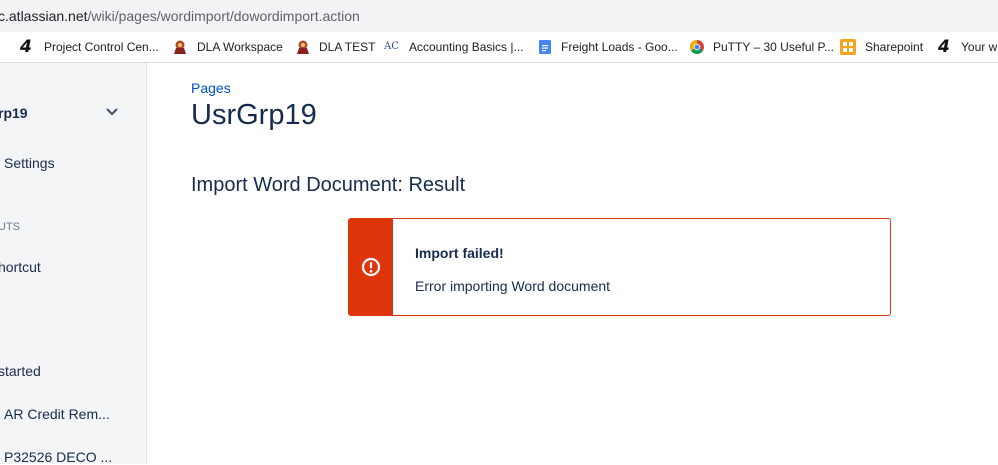 The width and height of the screenshot is (998, 465). What do you see at coordinates (10, 227) in the screenshot?
I see `shortcuts-section-label: UTS` at bounding box center [10, 227].